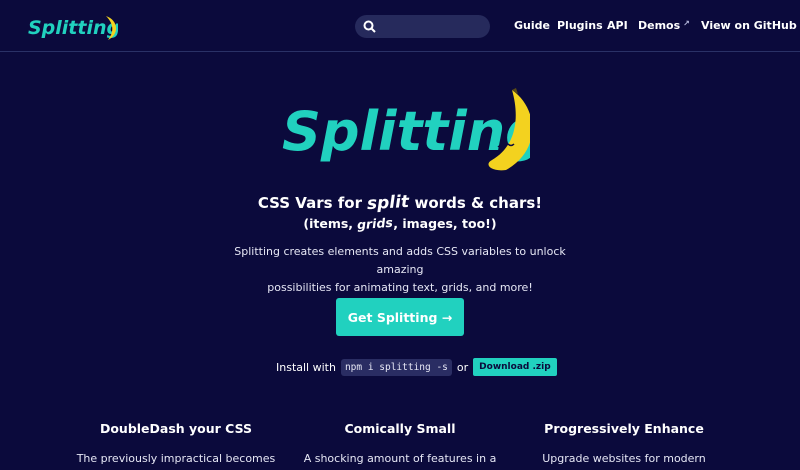 This screenshot has height=470, width=800. I want to click on feature-text: A shocking amount of features in a, so click(400, 458).